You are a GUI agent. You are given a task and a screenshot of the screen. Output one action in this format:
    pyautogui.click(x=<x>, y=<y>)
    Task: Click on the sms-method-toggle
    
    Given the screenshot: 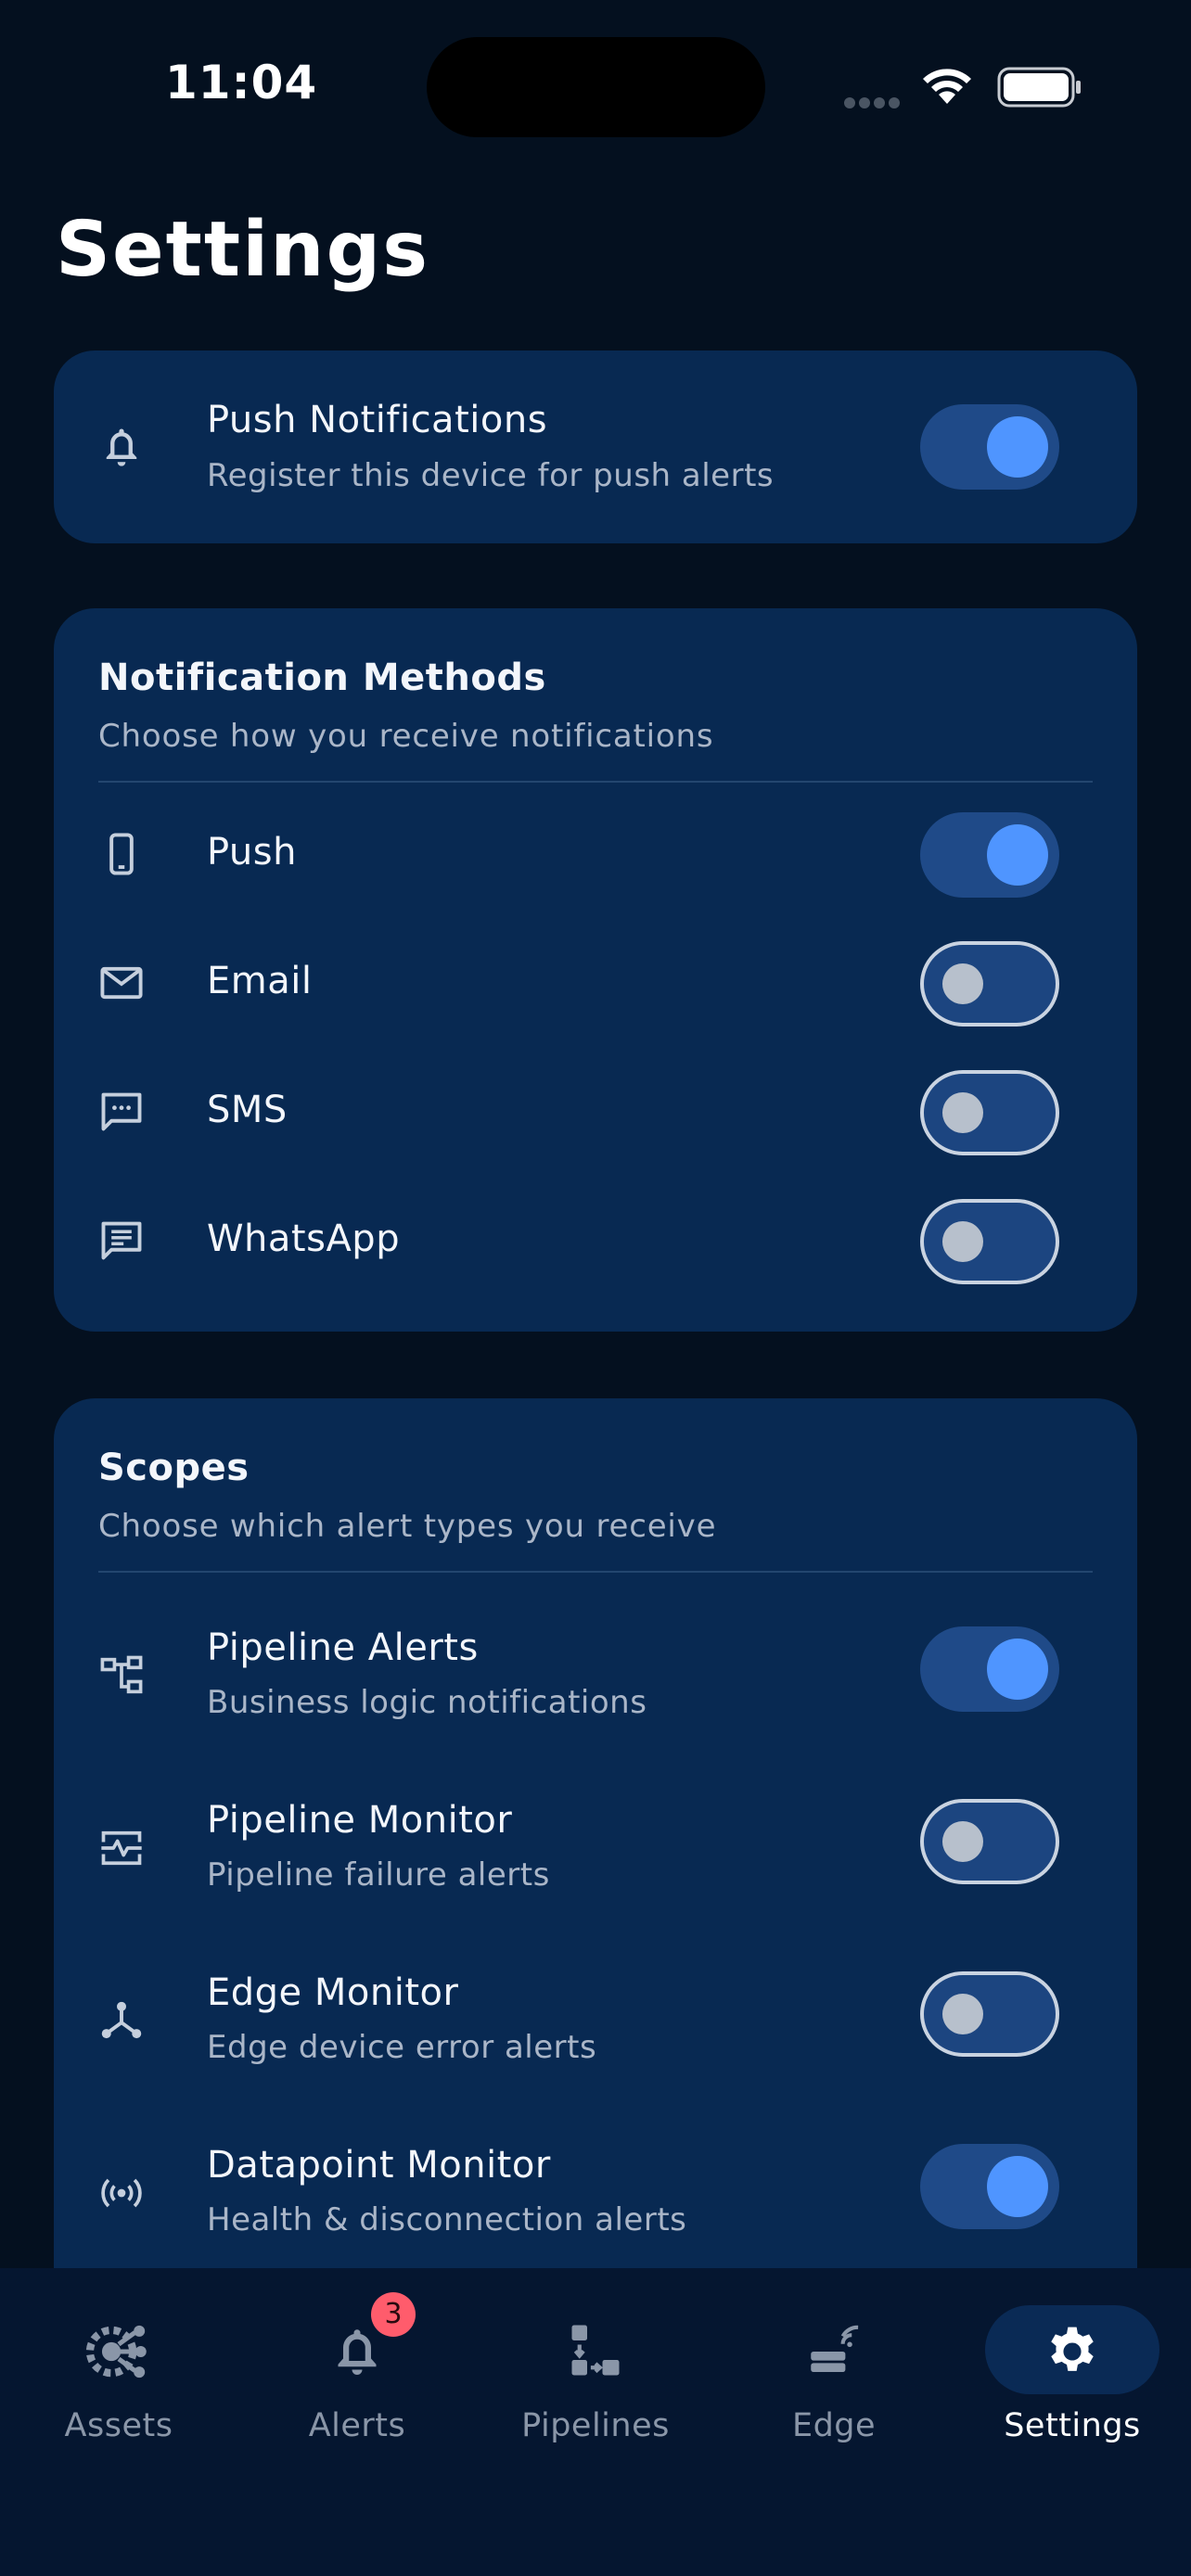 What is the action you would take?
    pyautogui.click(x=989, y=1112)
    